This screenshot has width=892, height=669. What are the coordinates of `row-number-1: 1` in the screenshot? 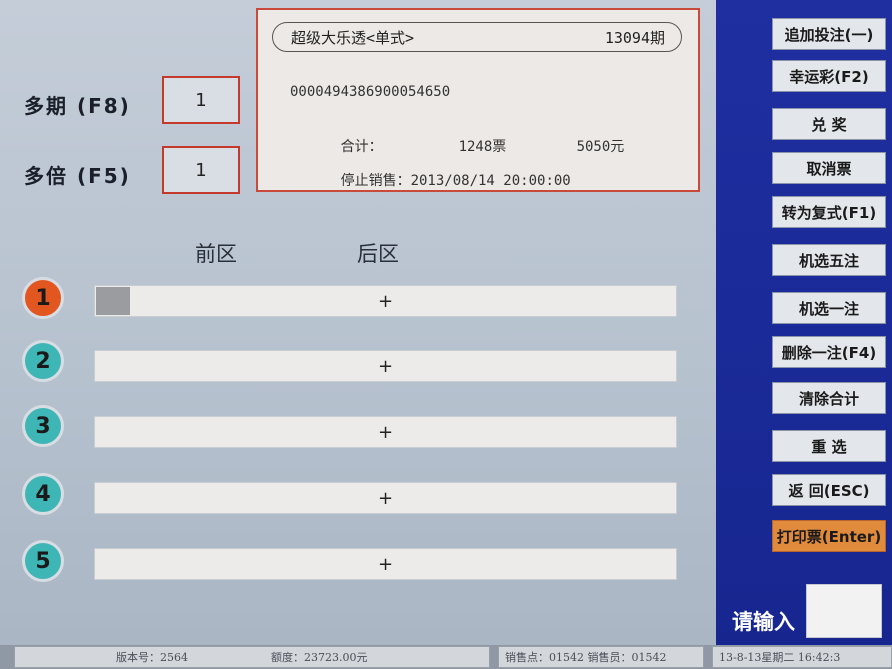 It's located at (43, 298).